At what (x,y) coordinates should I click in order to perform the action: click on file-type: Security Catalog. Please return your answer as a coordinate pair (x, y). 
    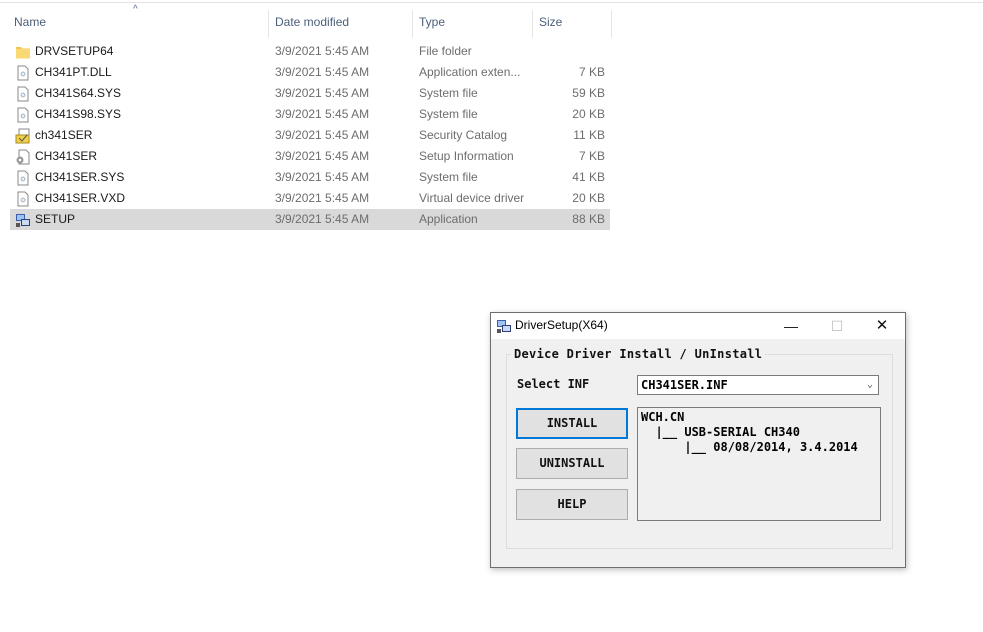
    Looking at the image, I should click on (463, 135).